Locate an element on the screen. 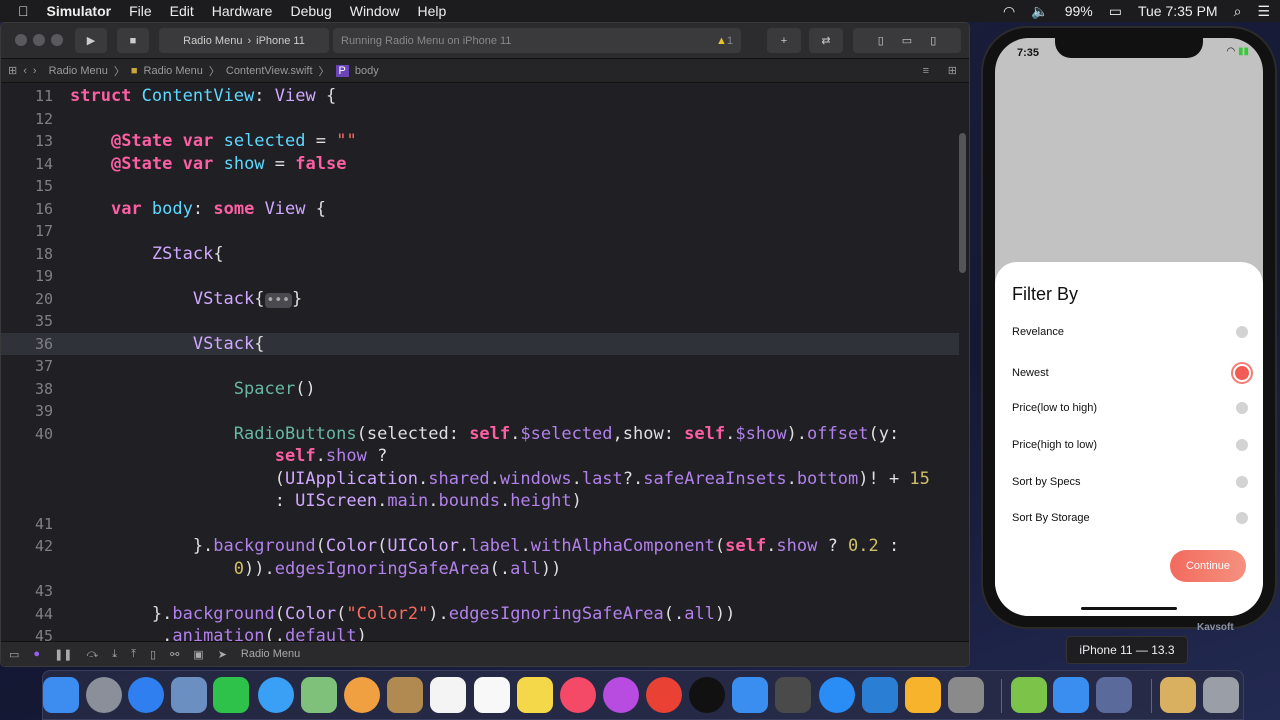  code-line: self.show ? is located at coordinates (480, 456).